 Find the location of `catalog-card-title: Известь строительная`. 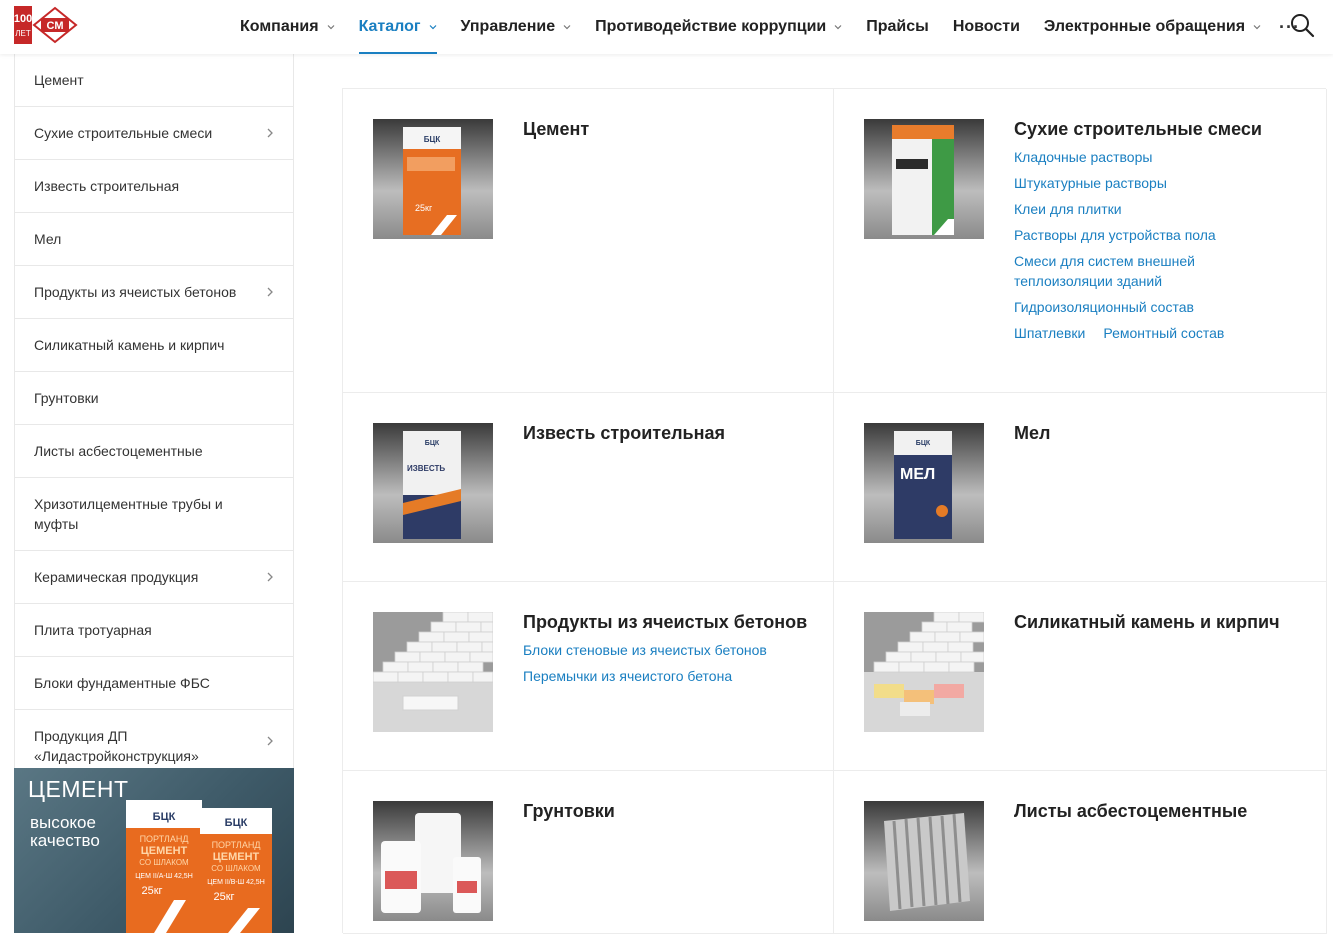

catalog-card-title: Известь строительная is located at coordinates (624, 433).